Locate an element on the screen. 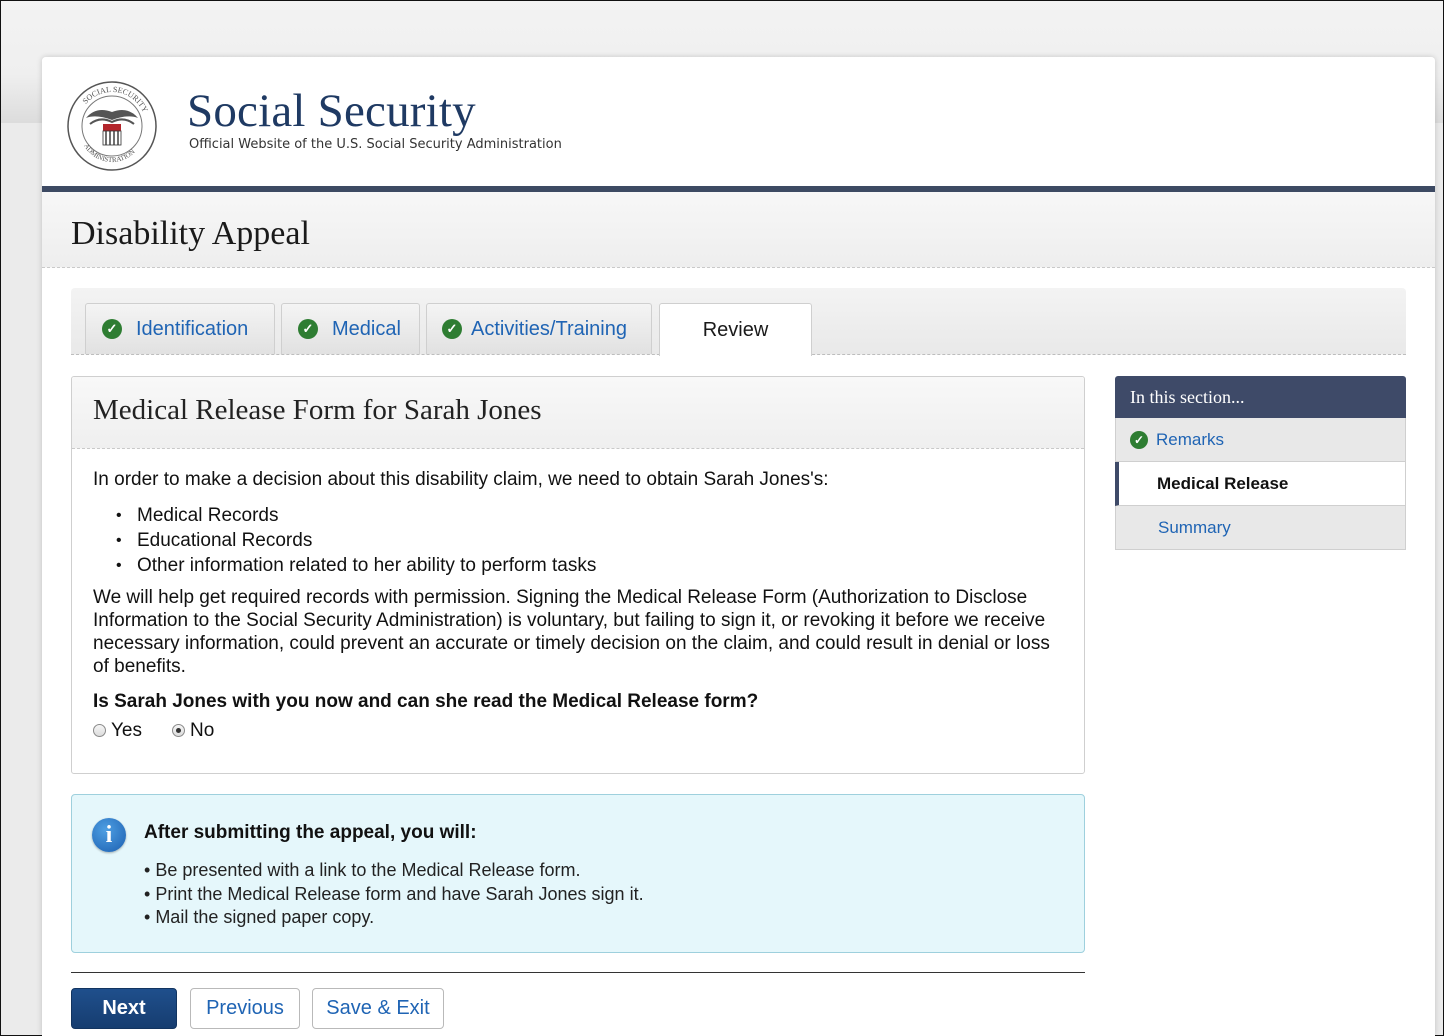  form-divider is located at coordinates (578, 972).